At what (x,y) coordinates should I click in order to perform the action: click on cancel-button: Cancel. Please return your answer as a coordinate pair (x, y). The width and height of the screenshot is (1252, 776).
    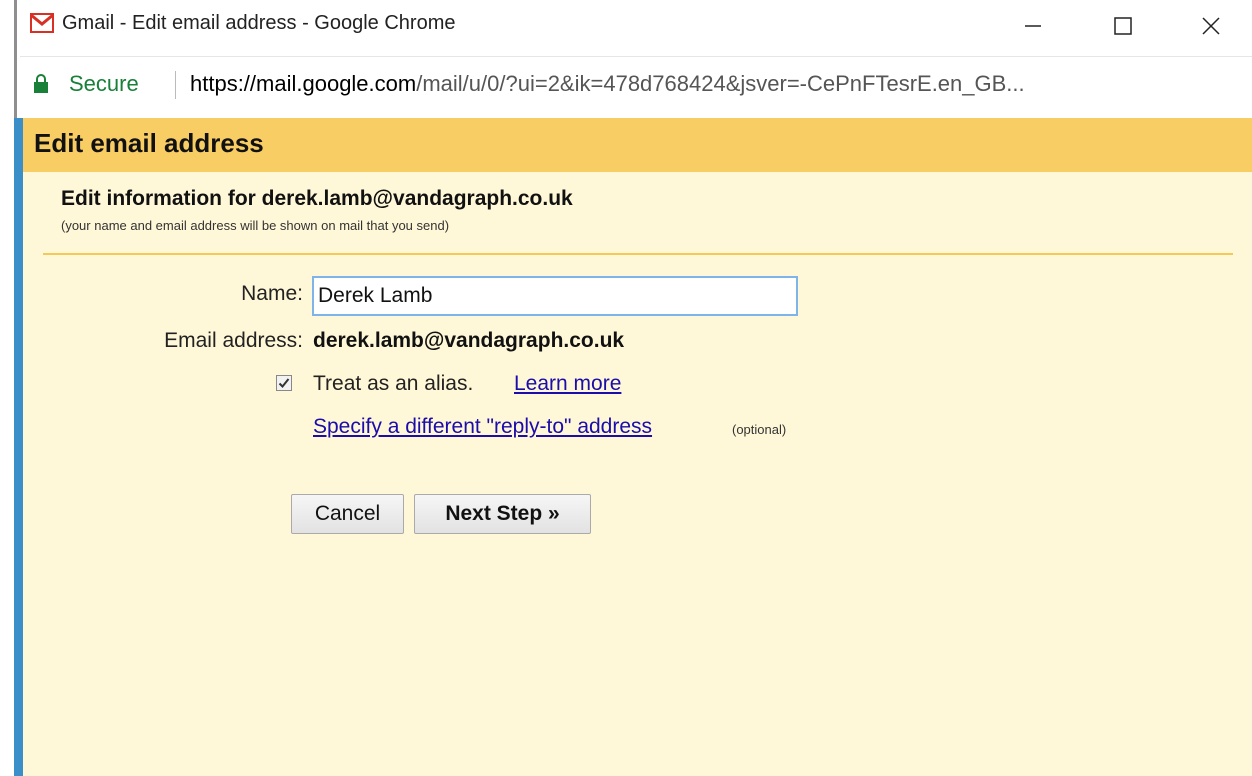
    Looking at the image, I should click on (347, 514).